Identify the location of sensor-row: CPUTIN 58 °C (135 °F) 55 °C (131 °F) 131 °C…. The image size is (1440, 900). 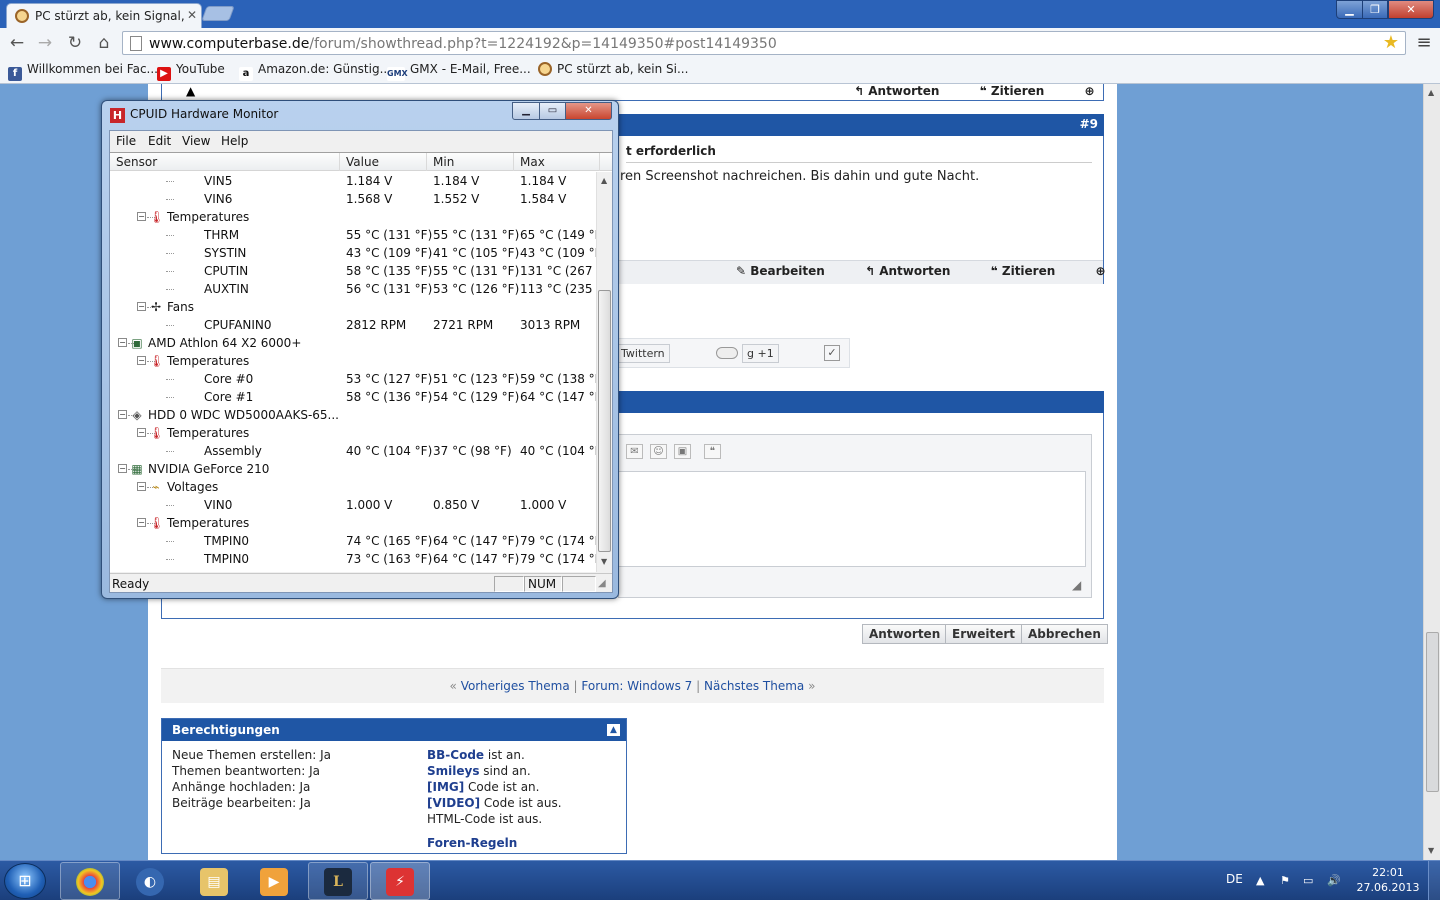
(353, 271).